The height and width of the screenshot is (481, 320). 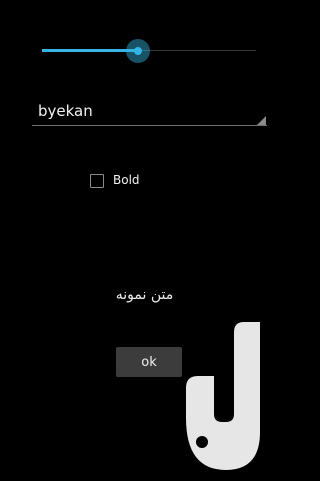 What do you see at coordinates (149, 112) in the screenshot?
I see `font-spinner: byekan` at bounding box center [149, 112].